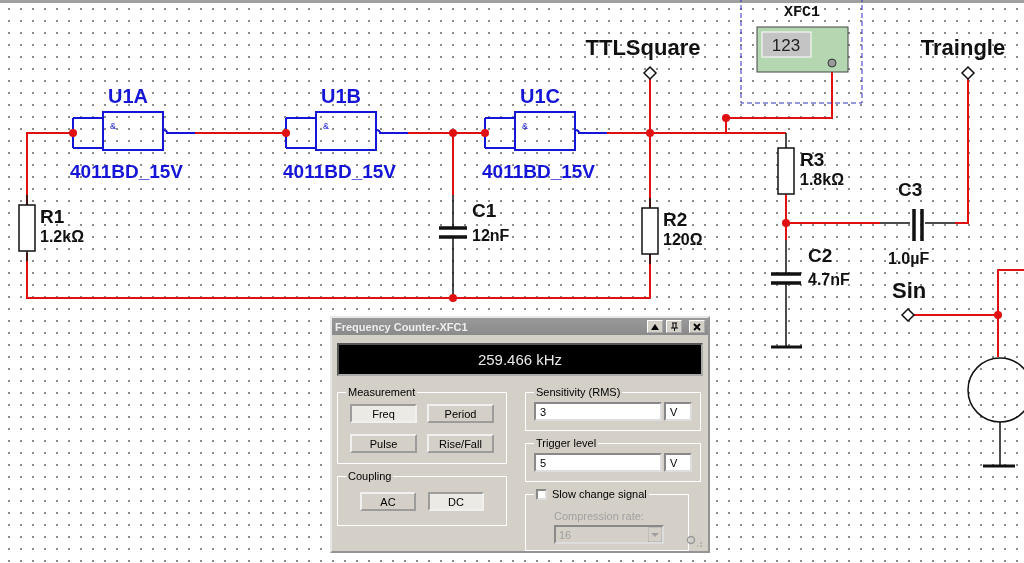 This screenshot has width=1024, height=563. What do you see at coordinates (460, 443) in the screenshot?
I see `mode-button: Rise/Fall` at bounding box center [460, 443].